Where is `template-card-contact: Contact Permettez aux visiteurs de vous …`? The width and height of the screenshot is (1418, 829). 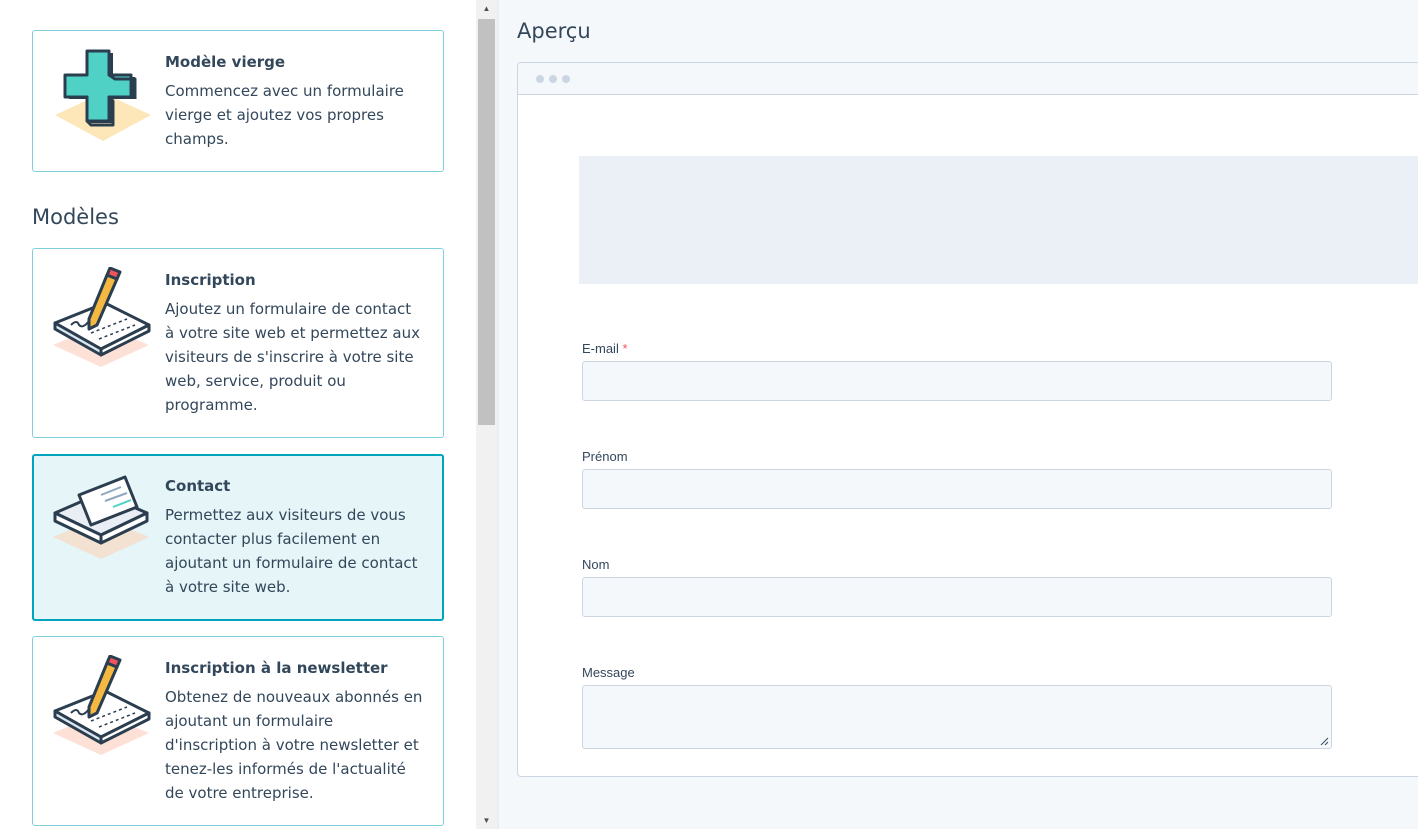
template-card-contact: Contact Permettez aux visiteurs de vous … is located at coordinates (238, 537).